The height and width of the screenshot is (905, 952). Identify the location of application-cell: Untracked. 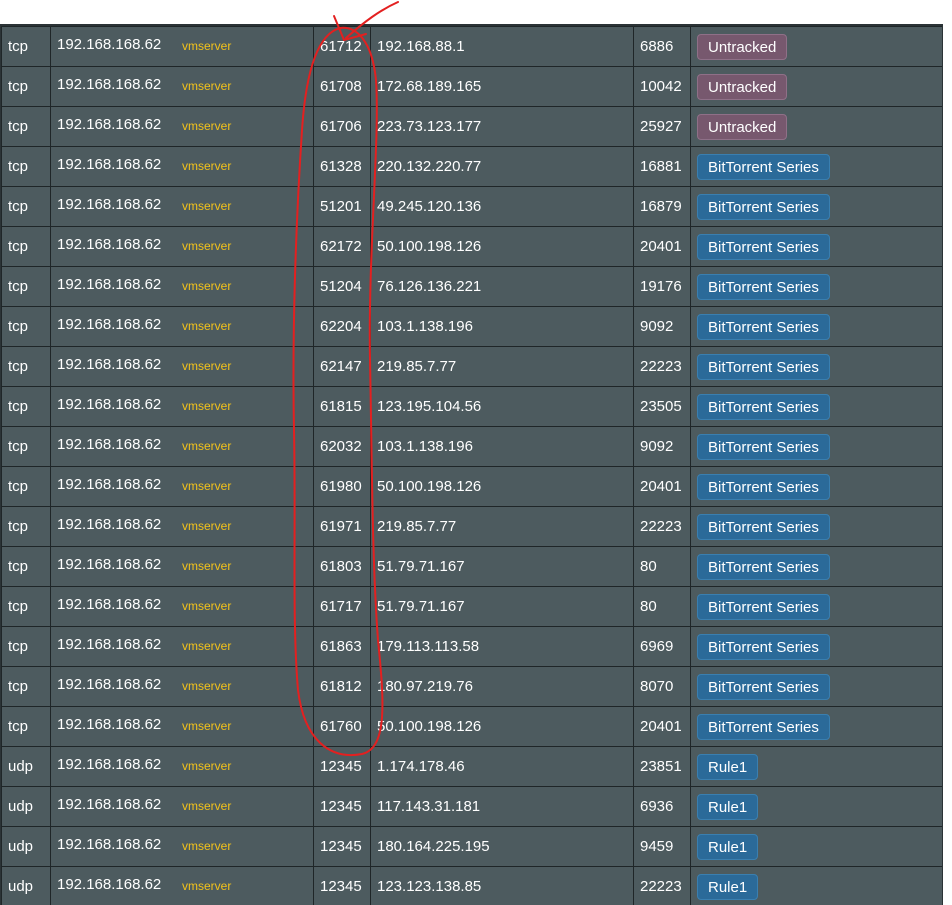
(816, 86).